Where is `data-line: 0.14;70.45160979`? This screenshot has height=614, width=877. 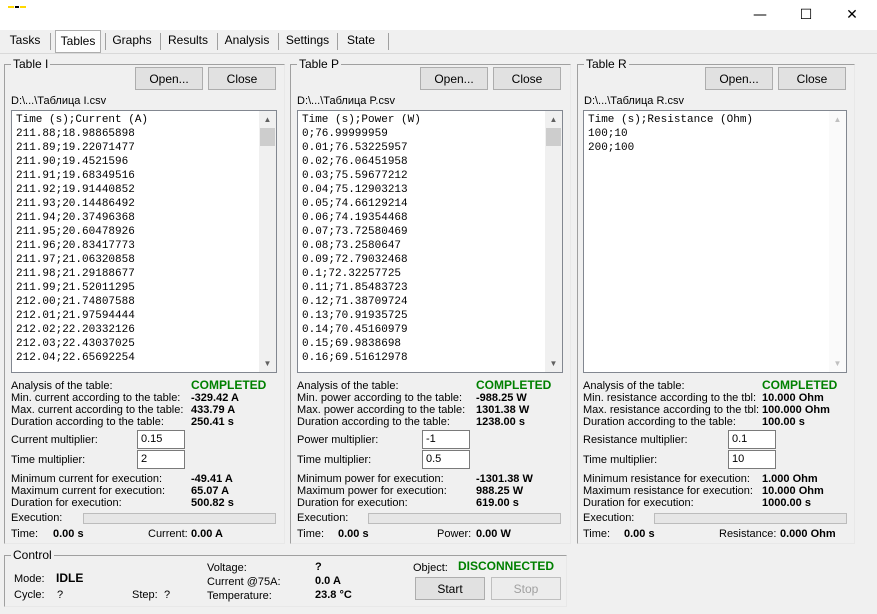
data-line: 0.14;70.45160979 is located at coordinates (361, 330).